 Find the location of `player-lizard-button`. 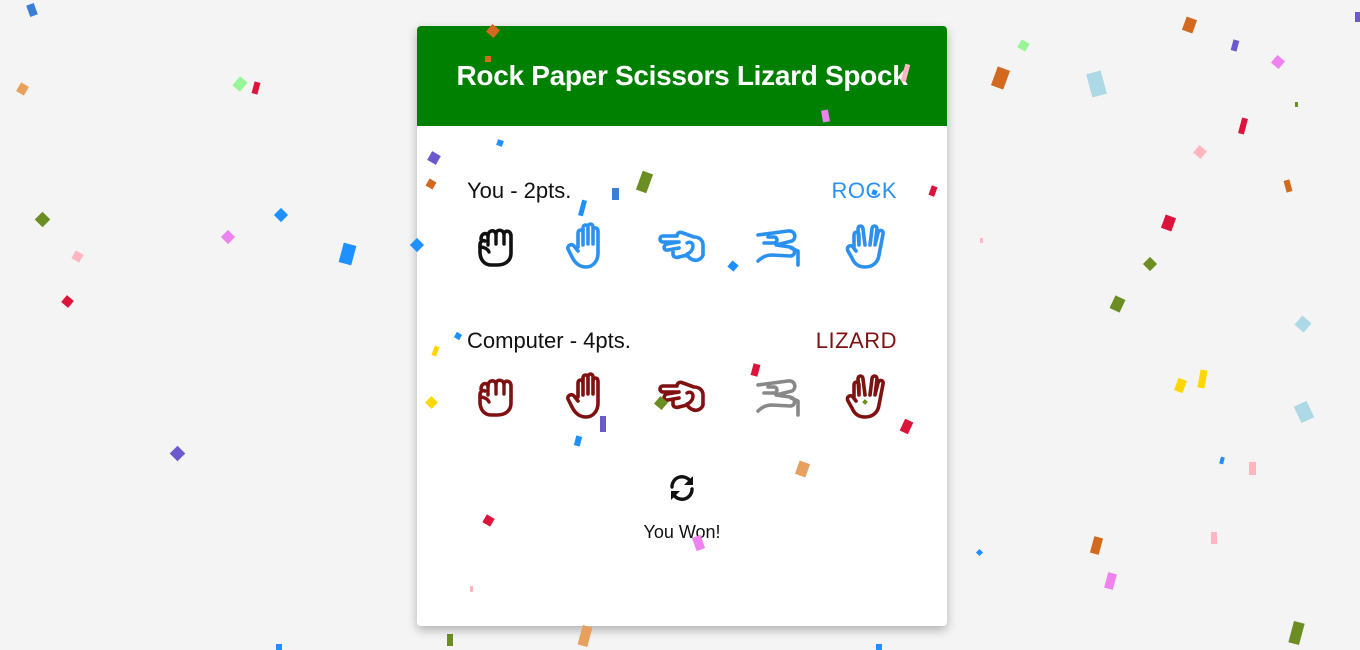

player-lizard-button is located at coordinates (775, 248).